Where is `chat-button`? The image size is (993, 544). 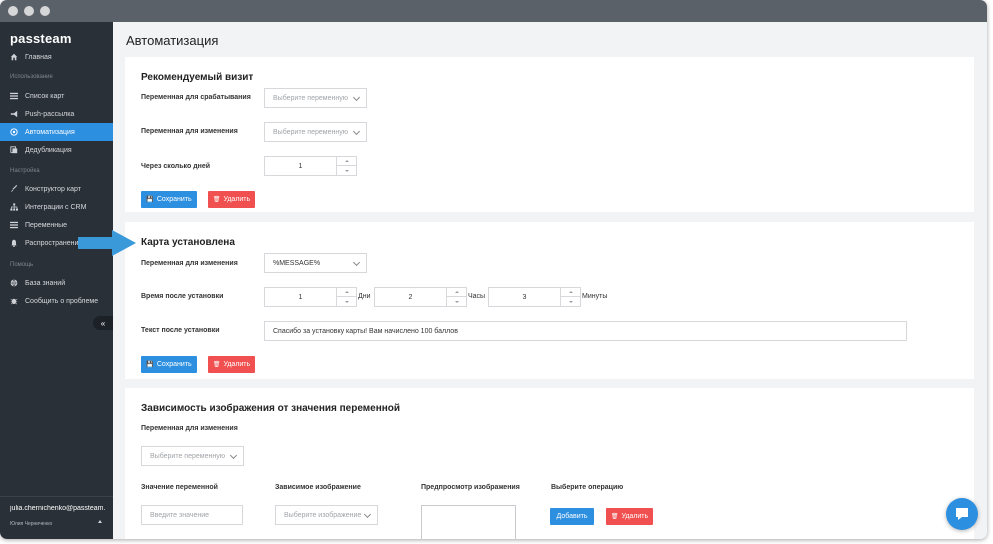
chat-button is located at coordinates (962, 514).